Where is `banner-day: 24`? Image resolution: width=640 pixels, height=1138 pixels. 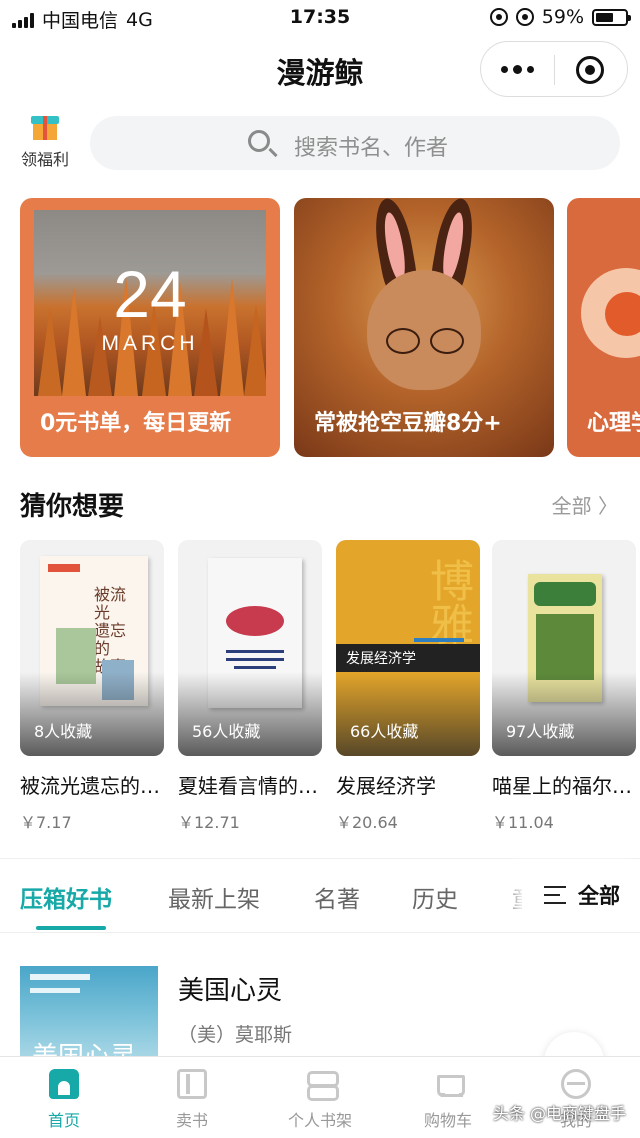
banner-day: 24 is located at coordinates (150, 294).